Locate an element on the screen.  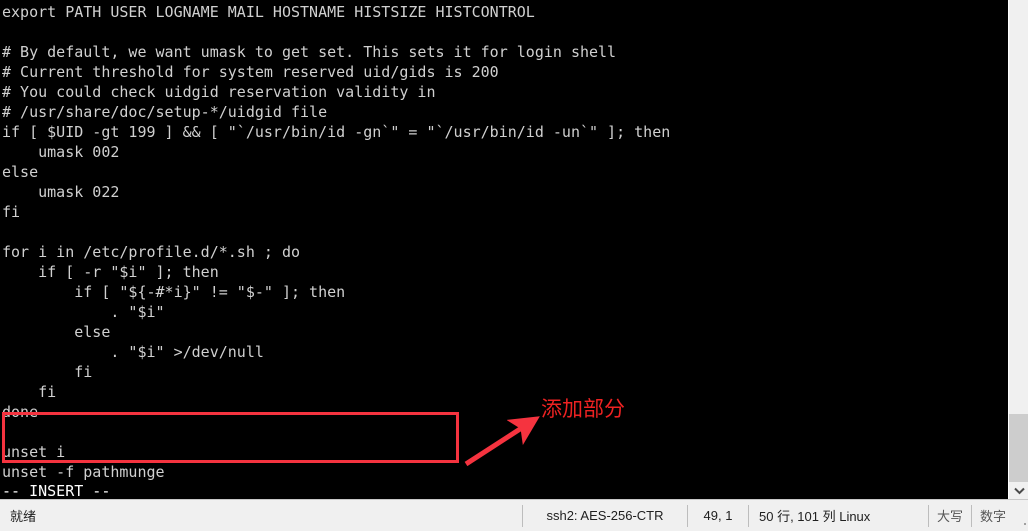
status-cipher: ssh2: AES-256-CTR is located at coordinates (605, 515).